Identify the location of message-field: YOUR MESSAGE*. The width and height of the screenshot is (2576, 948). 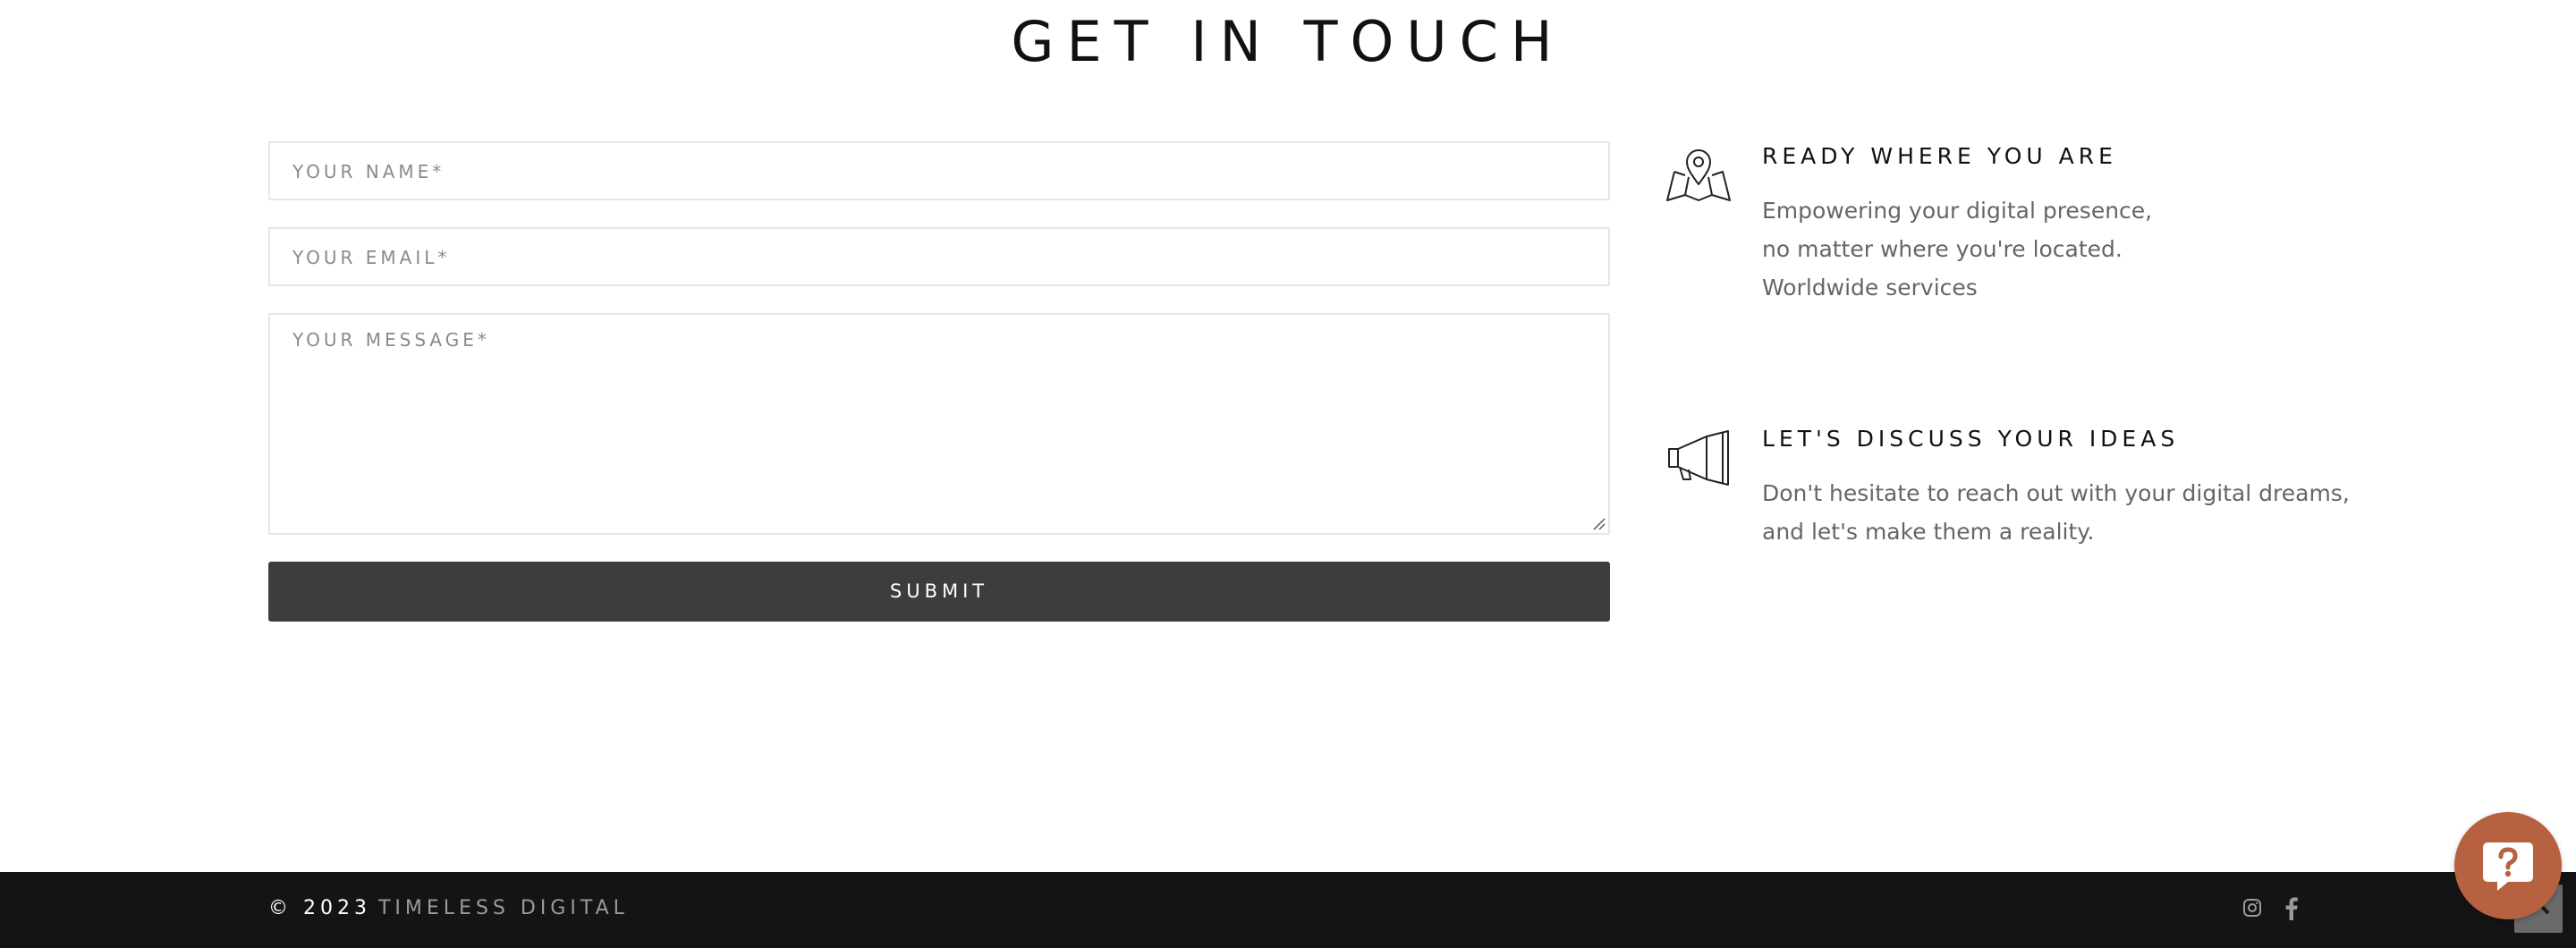
(939, 424).